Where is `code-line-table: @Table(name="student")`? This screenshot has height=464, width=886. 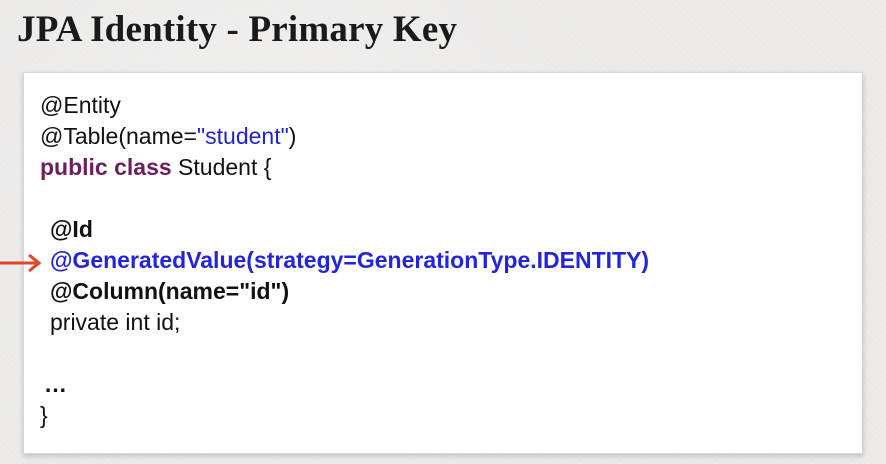 code-line-table: @Table(name="student") is located at coordinates (344, 136).